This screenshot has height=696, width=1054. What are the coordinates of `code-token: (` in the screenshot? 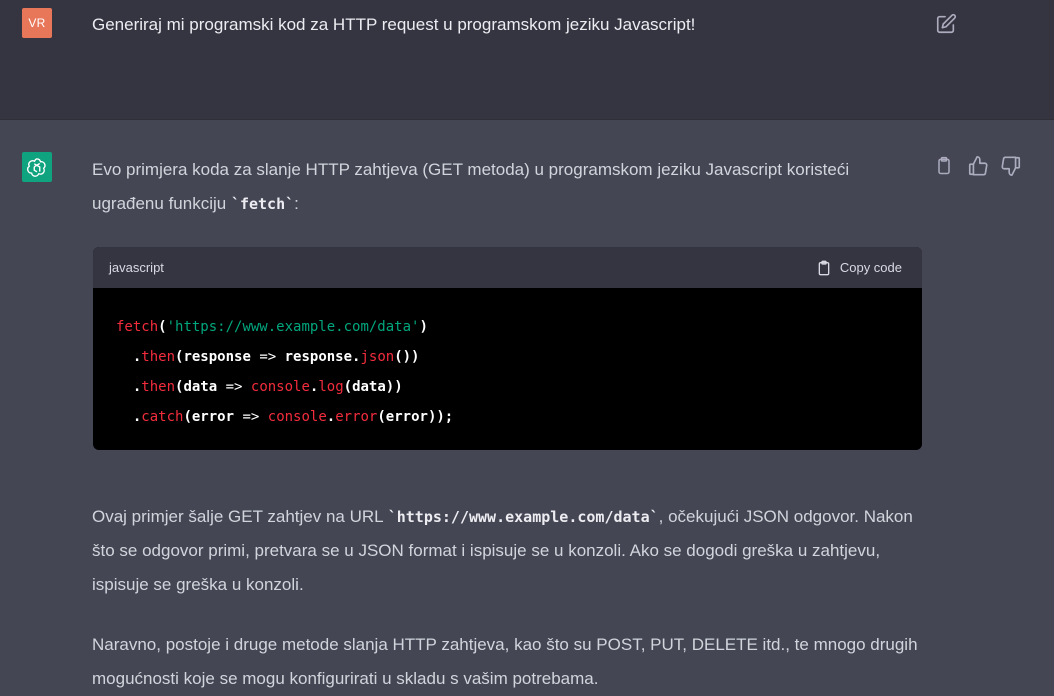 It's located at (162, 327).